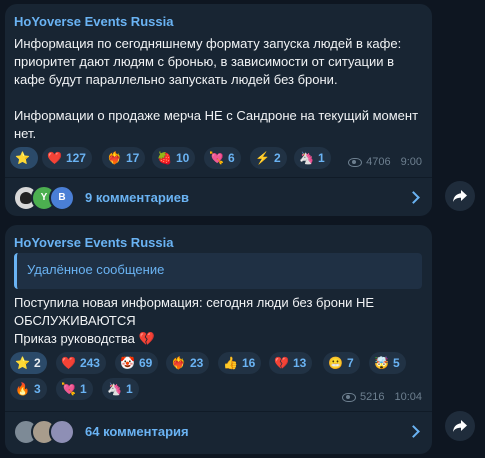 The width and height of the screenshot is (485, 458). Describe the element at coordinates (291, 363) in the screenshot. I see `reaction-broken-heart: 💔 13` at that location.